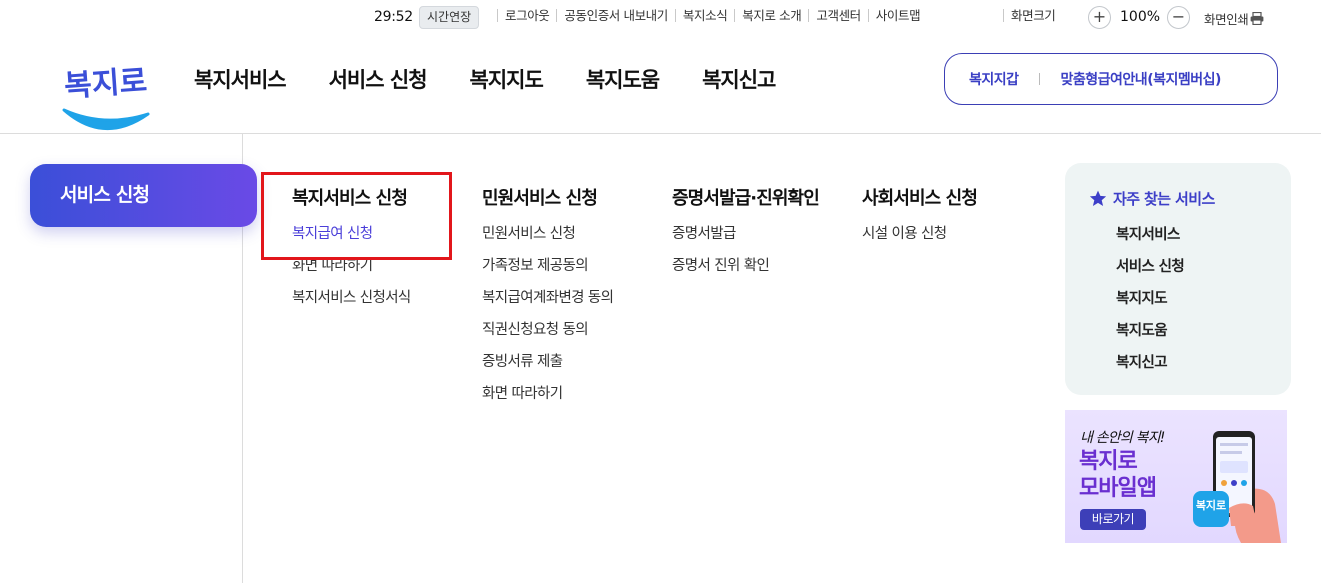  Describe the element at coordinates (1226, 19) in the screenshot. I see `print-label: 화면인쇄` at that location.